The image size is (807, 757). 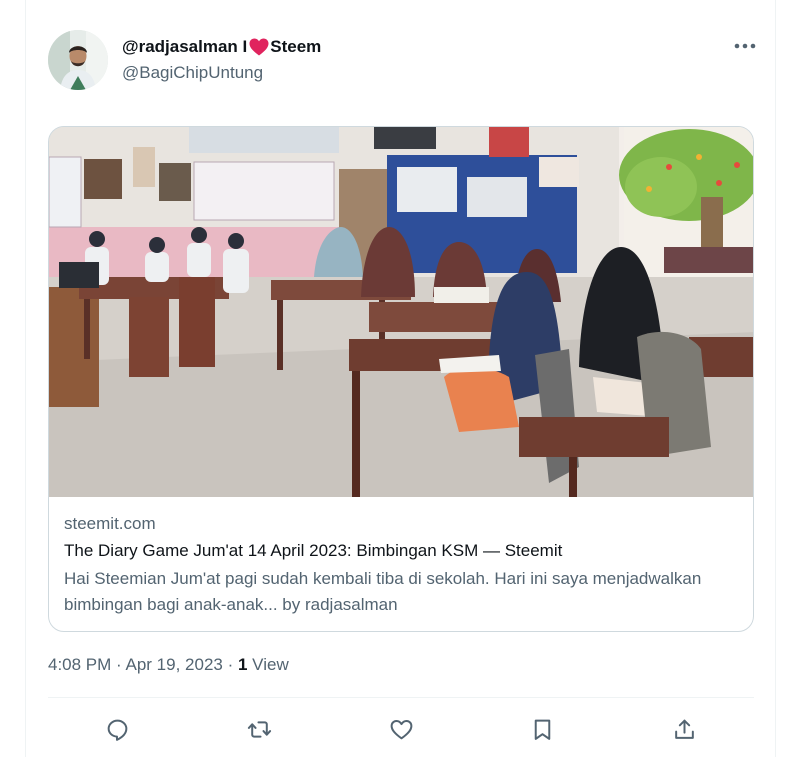 I want to click on card-domain: steemit.com, so click(x=110, y=523).